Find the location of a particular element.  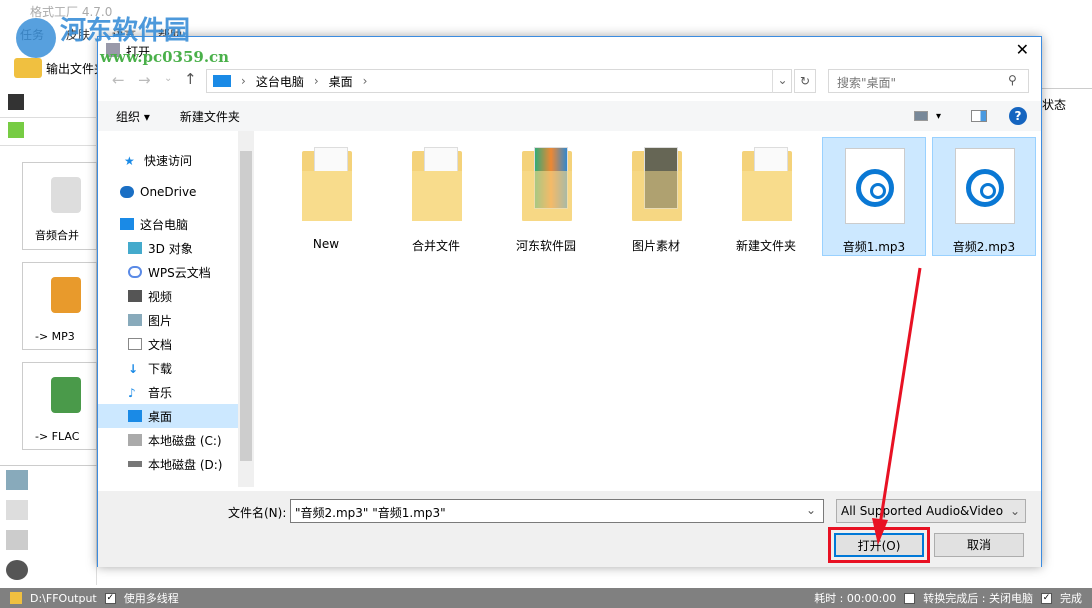

nav-desktop: 桌面 is located at coordinates (168, 416).